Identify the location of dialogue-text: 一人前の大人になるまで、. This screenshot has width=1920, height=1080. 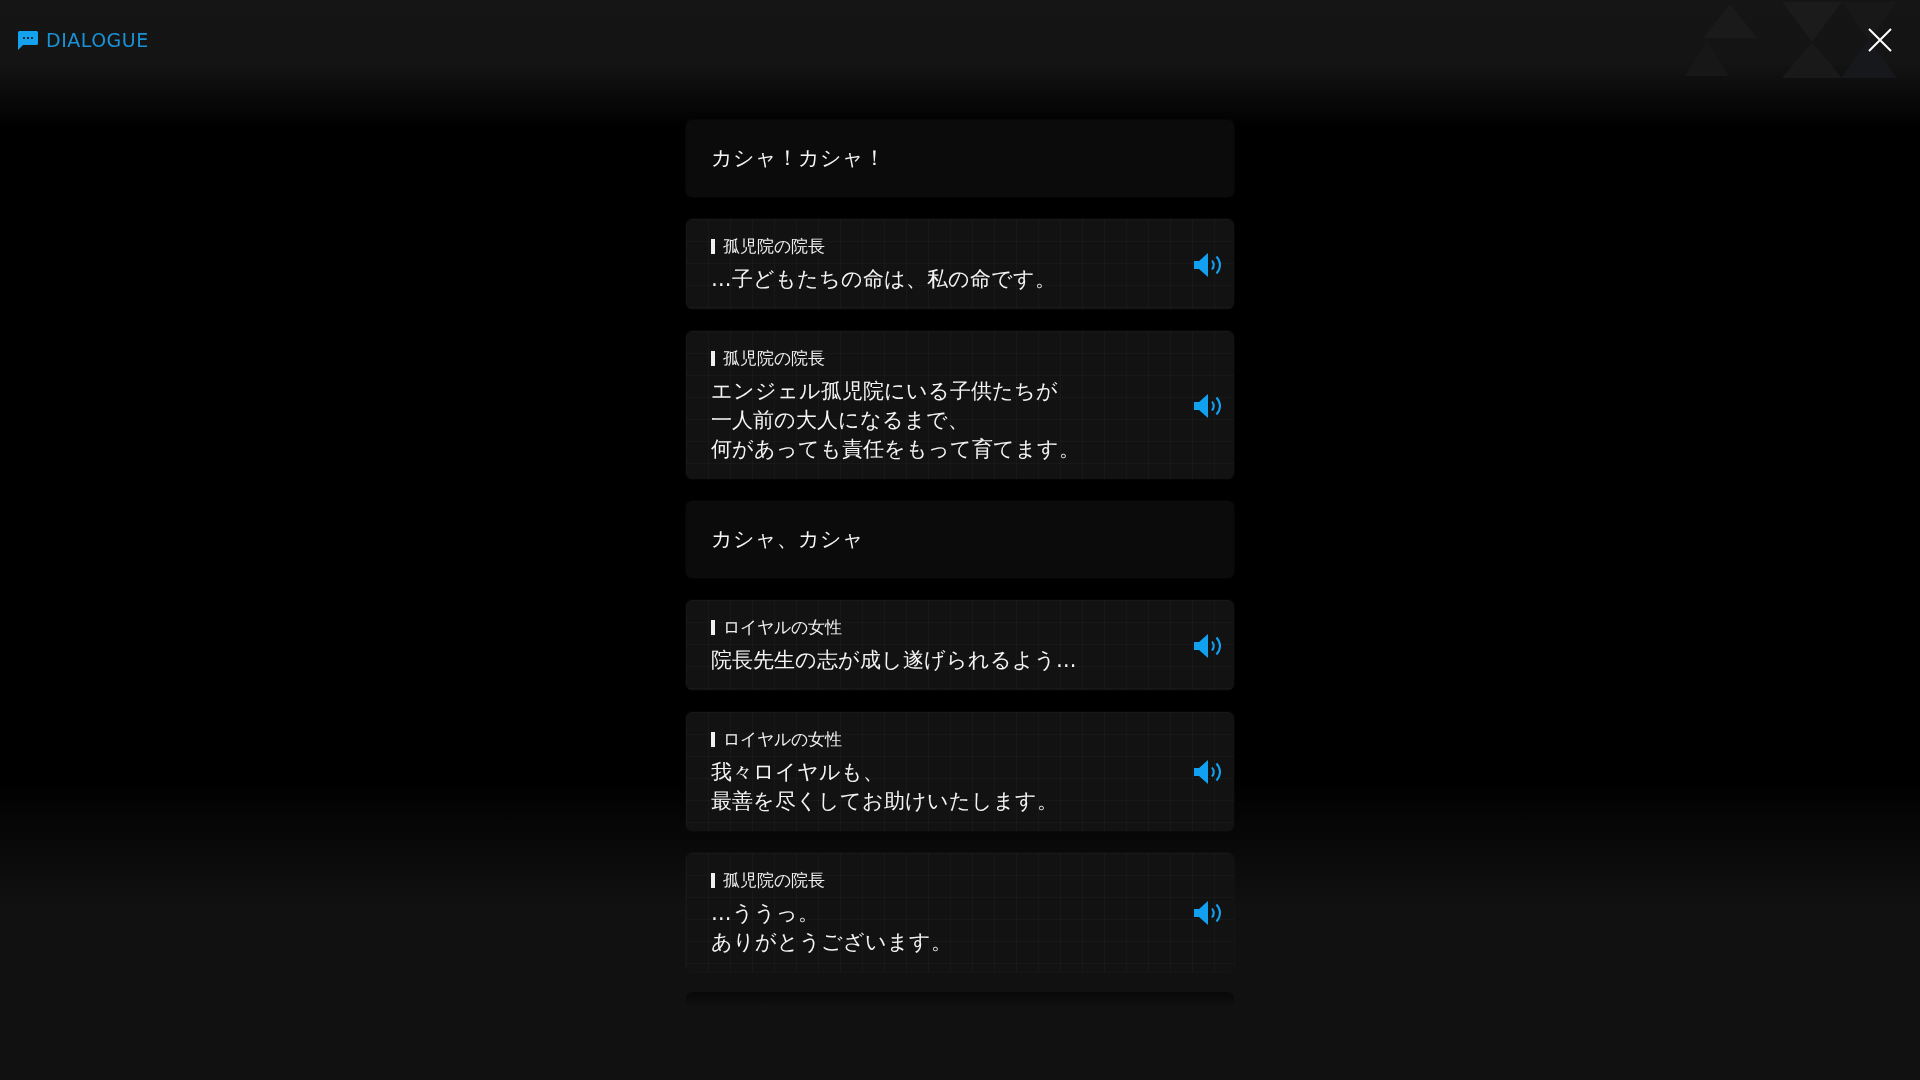
(840, 420).